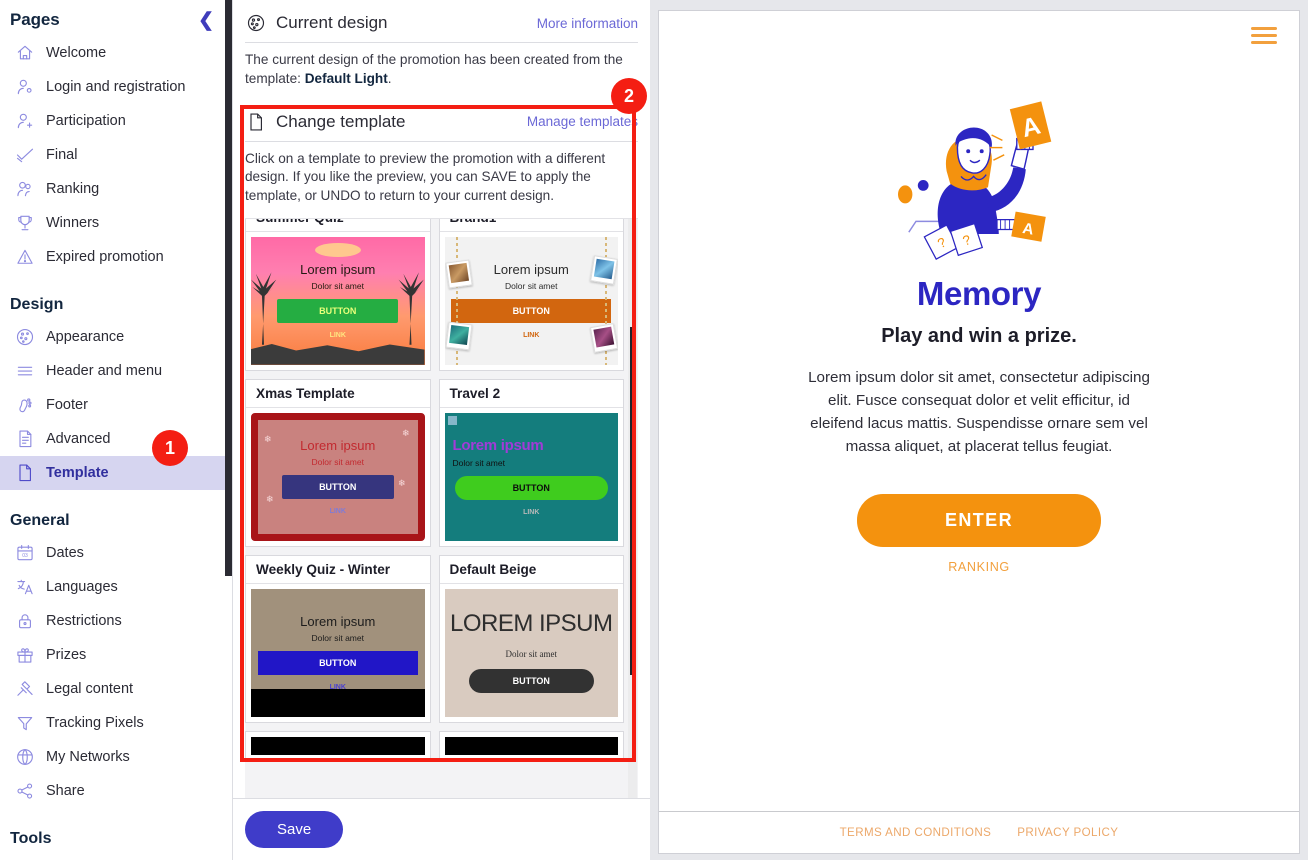 The width and height of the screenshot is (1308, 860). I want to click on sidebar-item-label: Ranking, so click(73, 189).